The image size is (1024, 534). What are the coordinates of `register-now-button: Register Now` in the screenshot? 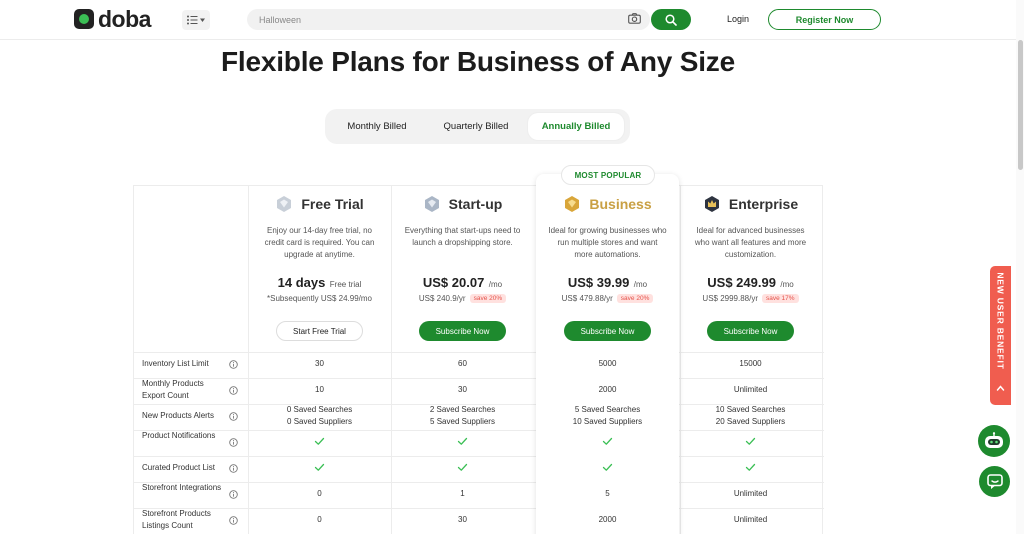 It's located at (824, 19).